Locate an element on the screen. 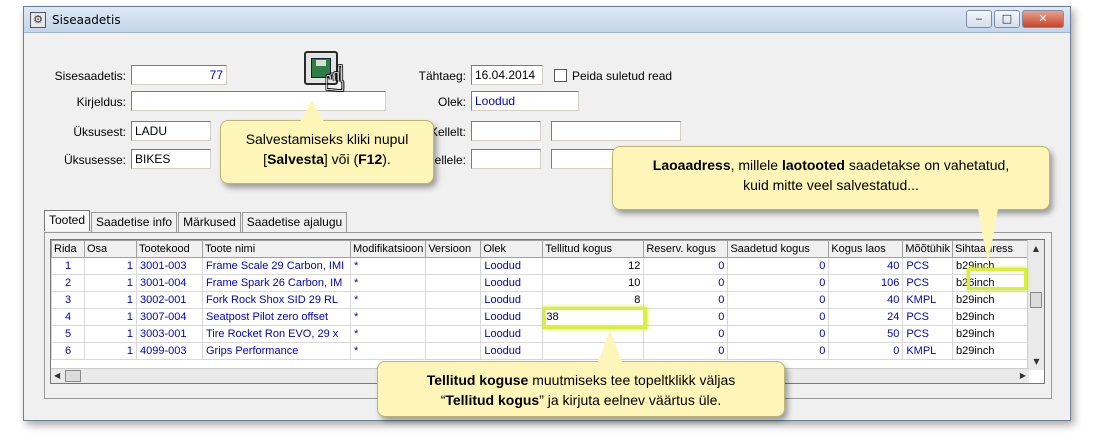 Image resolution: width=1093 pixels, height=442 pixels. scroll-left-icon: ◀ is located at coordinates (57, 376).